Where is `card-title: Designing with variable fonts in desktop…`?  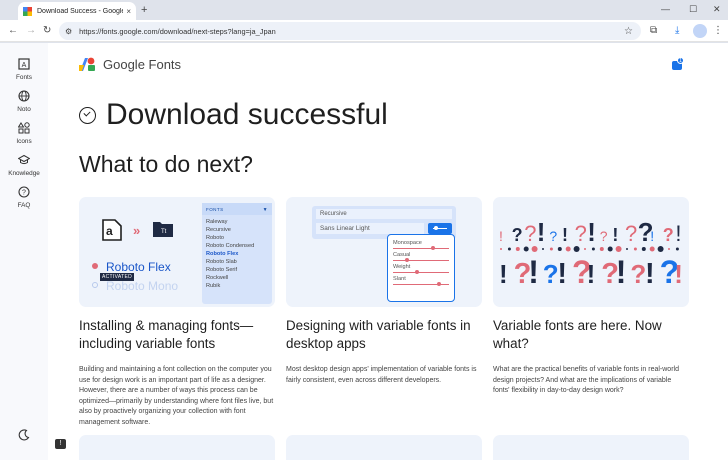
card-title: Designing with variable fonts in desktop… is located at coordinates (384, 335).